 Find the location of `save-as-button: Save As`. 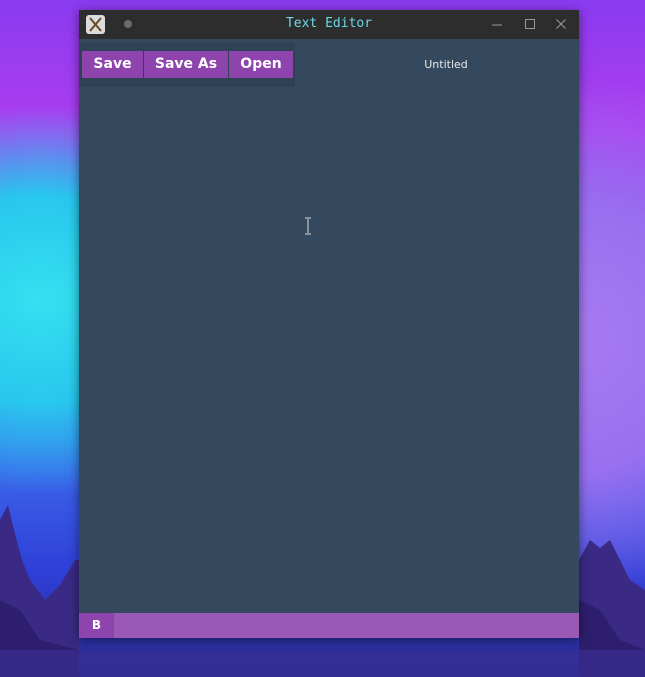

save-as-button: Save As is located at coordinates (186, 64).